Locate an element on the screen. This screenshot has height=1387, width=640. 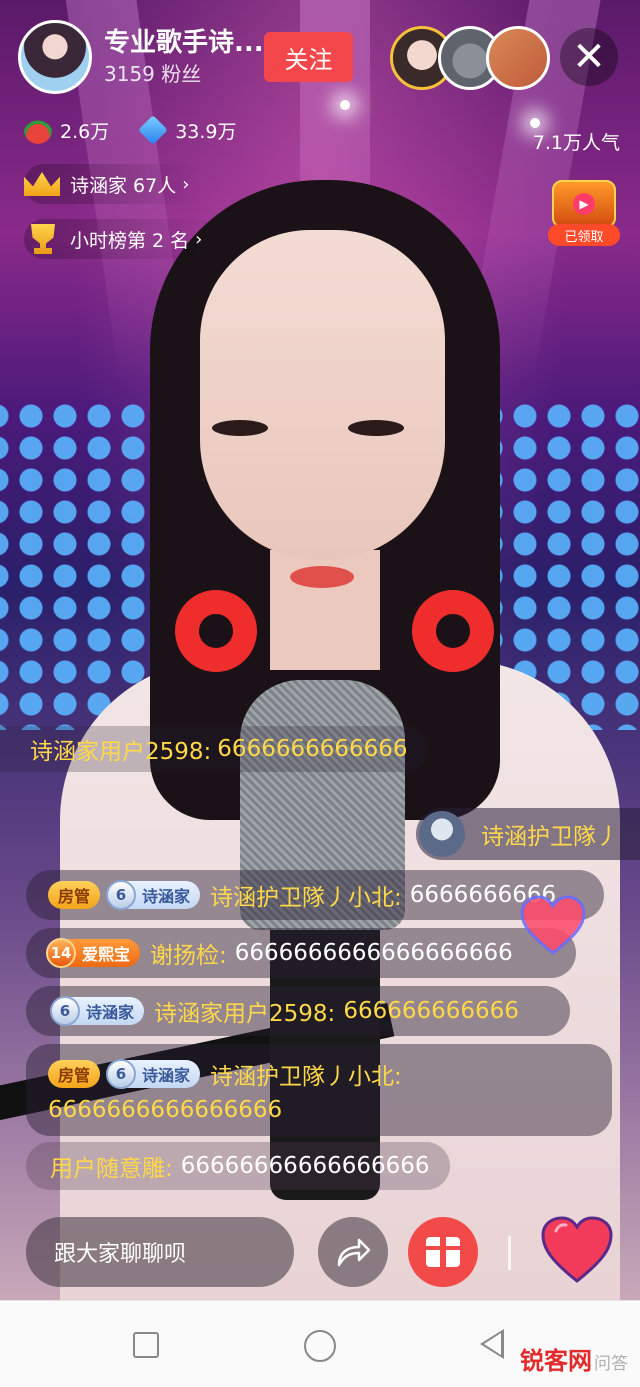
treasure-status: 已领取 is located at coordinates (584, 235).